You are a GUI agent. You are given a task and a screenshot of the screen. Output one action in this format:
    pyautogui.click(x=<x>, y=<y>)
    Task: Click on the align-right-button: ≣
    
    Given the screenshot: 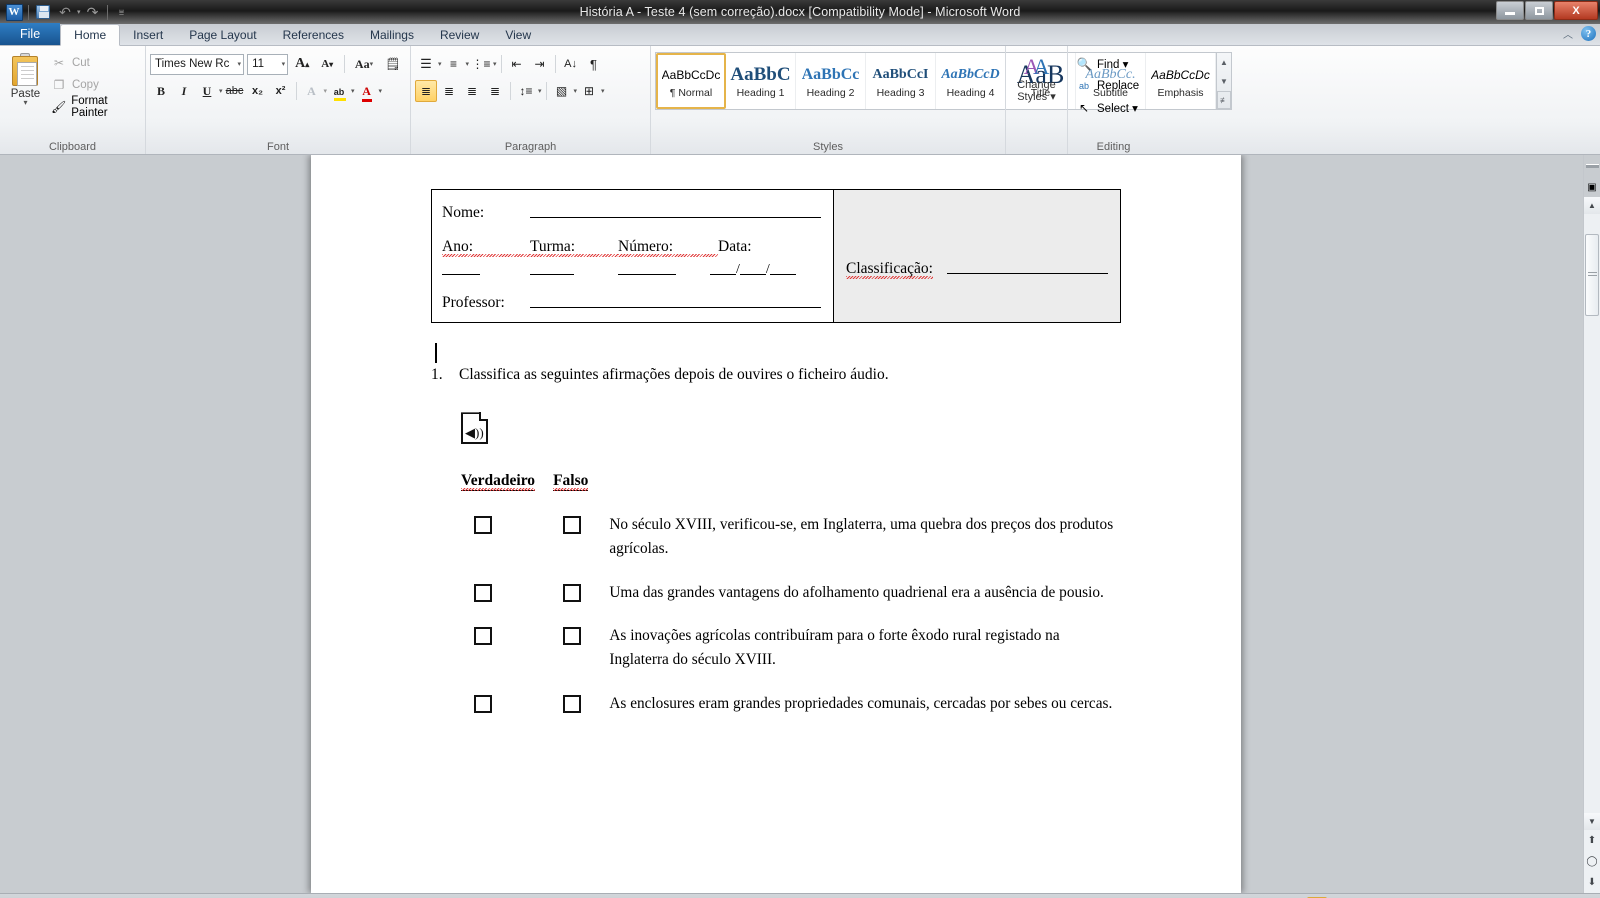 What is the action you would take?
    pyautogui.click(x=472, y=91)
    